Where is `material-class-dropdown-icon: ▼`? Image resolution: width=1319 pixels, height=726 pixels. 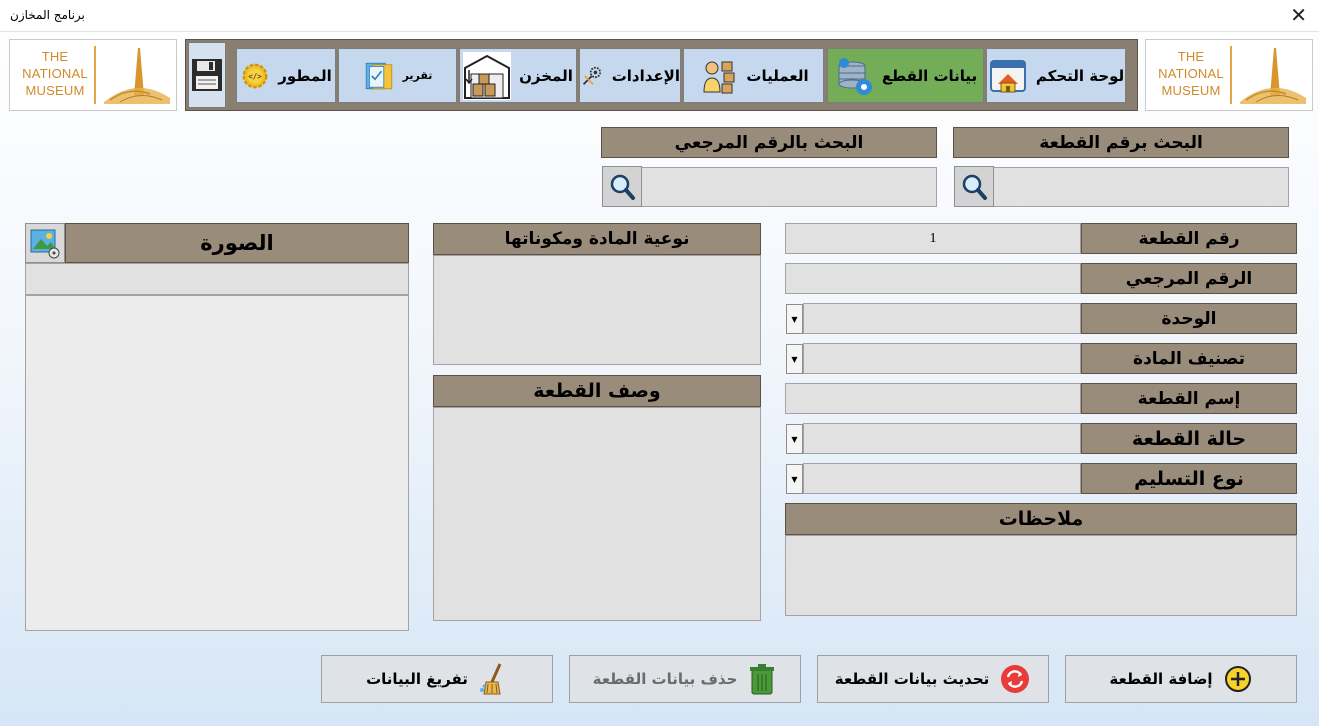 material-class-dropdown-icon: ▼ is located at coordinates (794, 359).